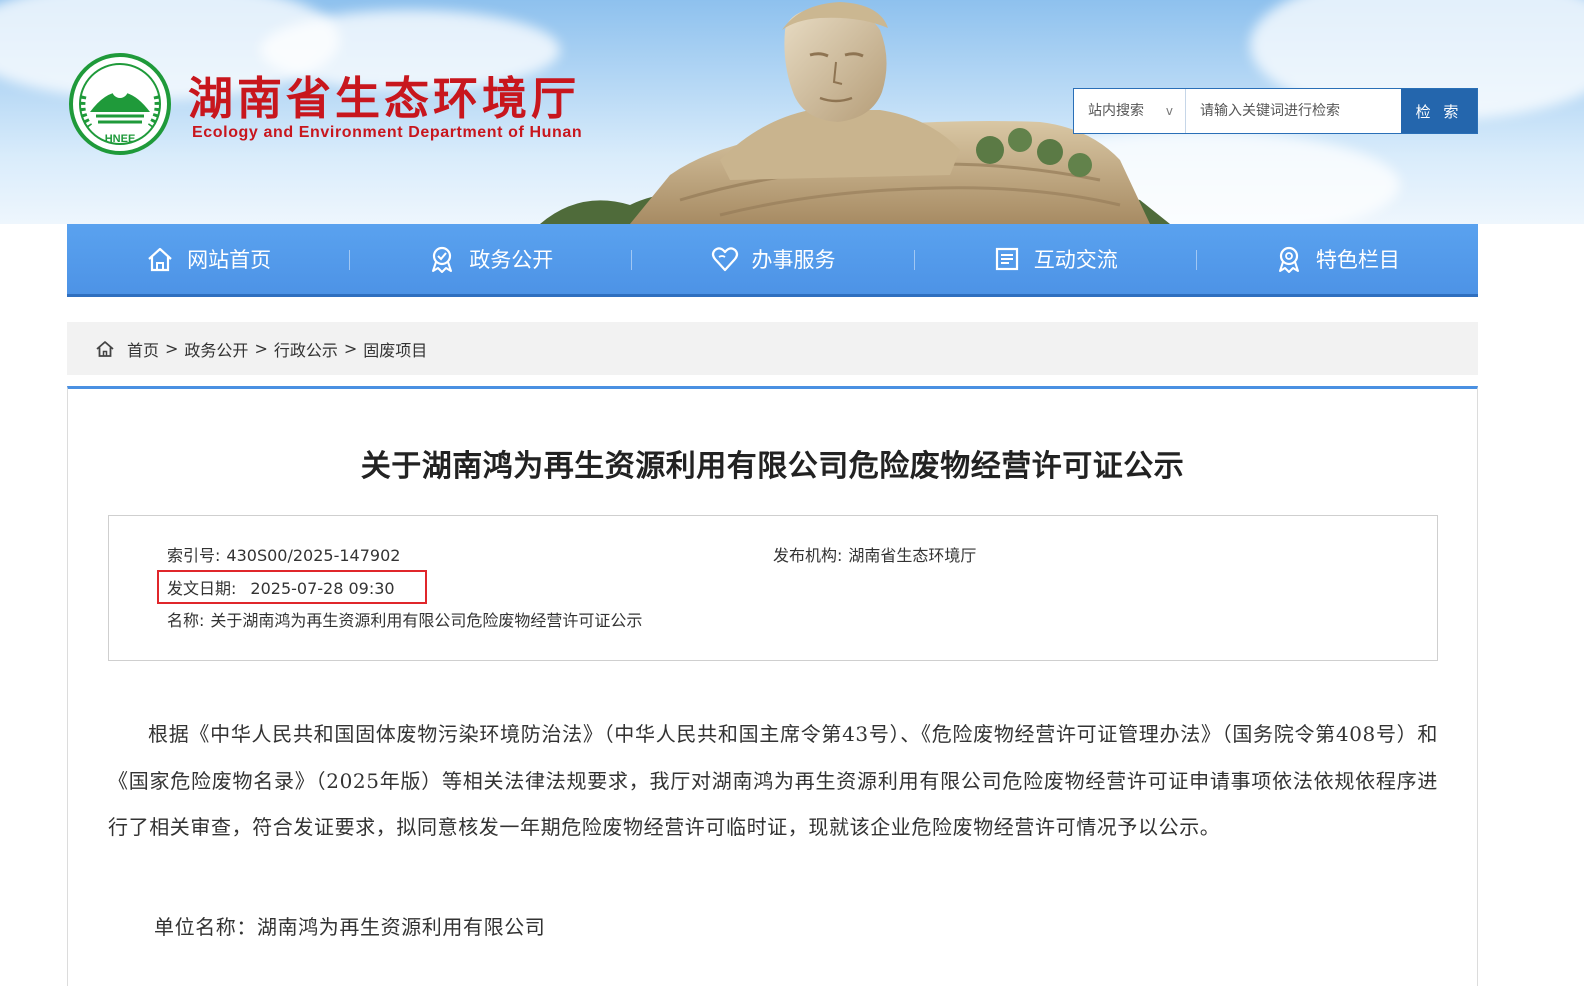 The image size is (1584, 986). I want to click on breadcrumb: 首页 > 政务公开 > 行政公示 > 固废项目, so click(772, 348).